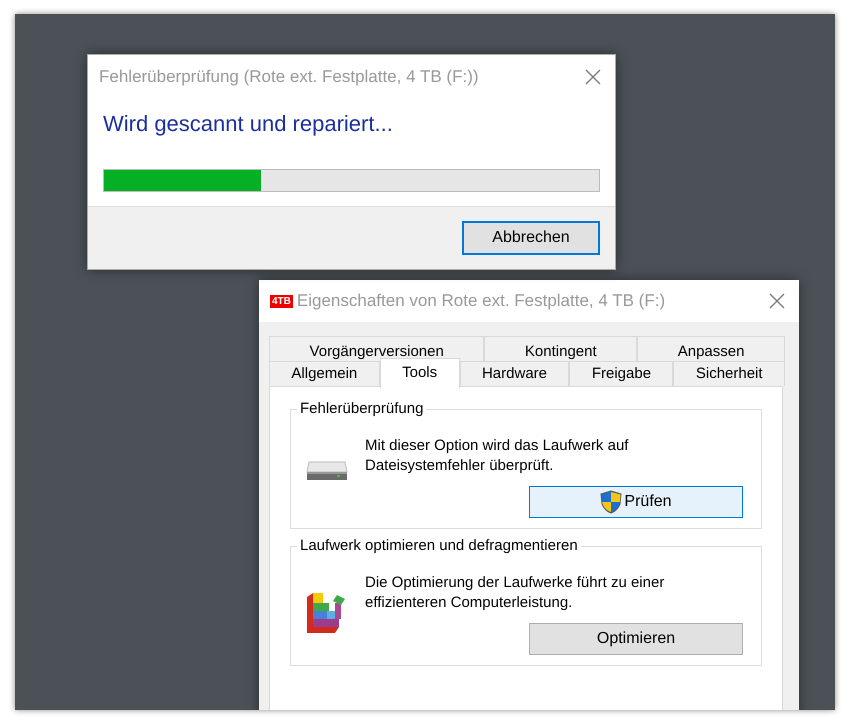  I want to click on action-button: Prüfen, so click(636, 502).